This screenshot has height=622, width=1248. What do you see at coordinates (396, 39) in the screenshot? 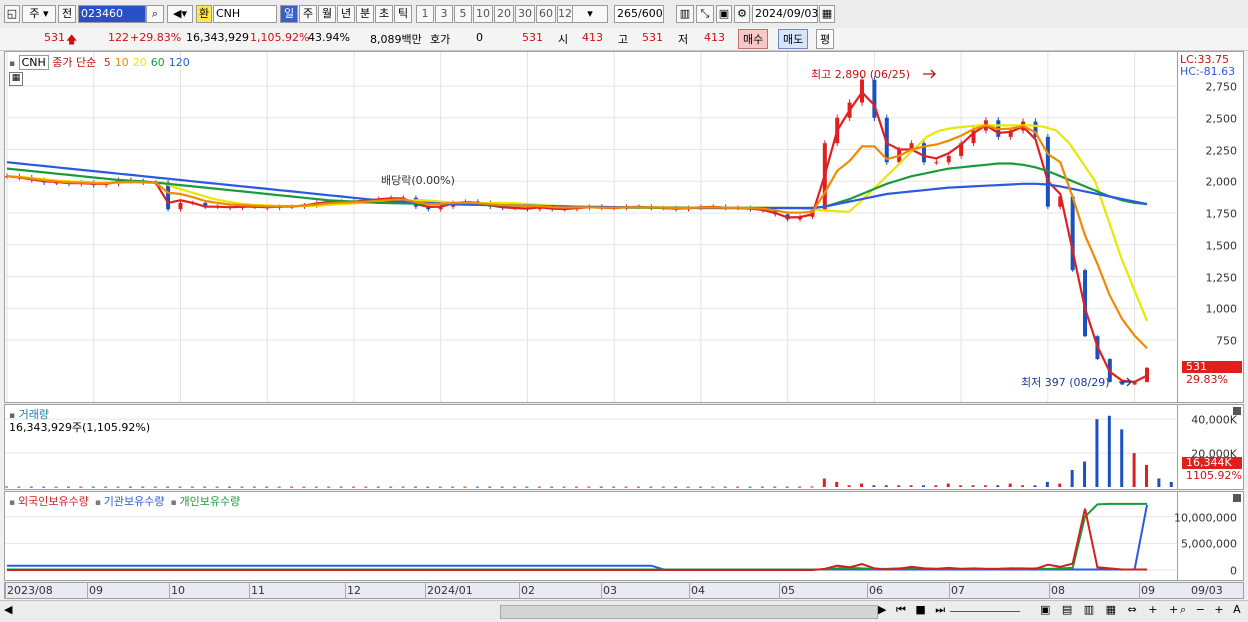
I see `trade-amount: 8,089백만` at bounding box center [396, 39].